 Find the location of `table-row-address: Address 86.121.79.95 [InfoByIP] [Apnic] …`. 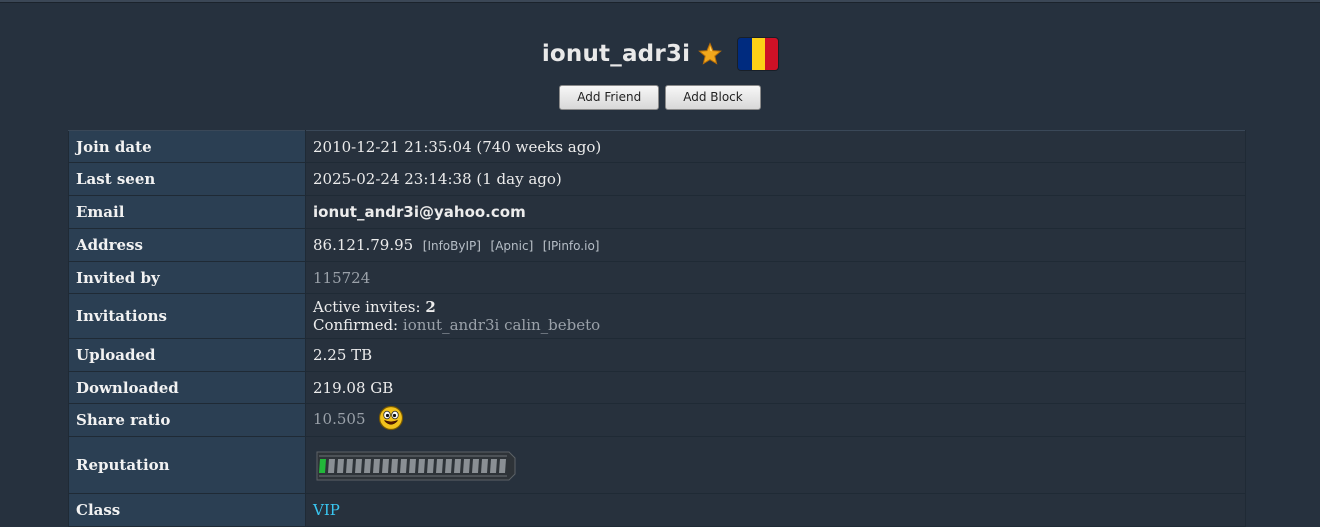

table-row-address: Address 86.121.79.95 [InfoByIP] [Apnic] … is located at coordinates (657, 245).